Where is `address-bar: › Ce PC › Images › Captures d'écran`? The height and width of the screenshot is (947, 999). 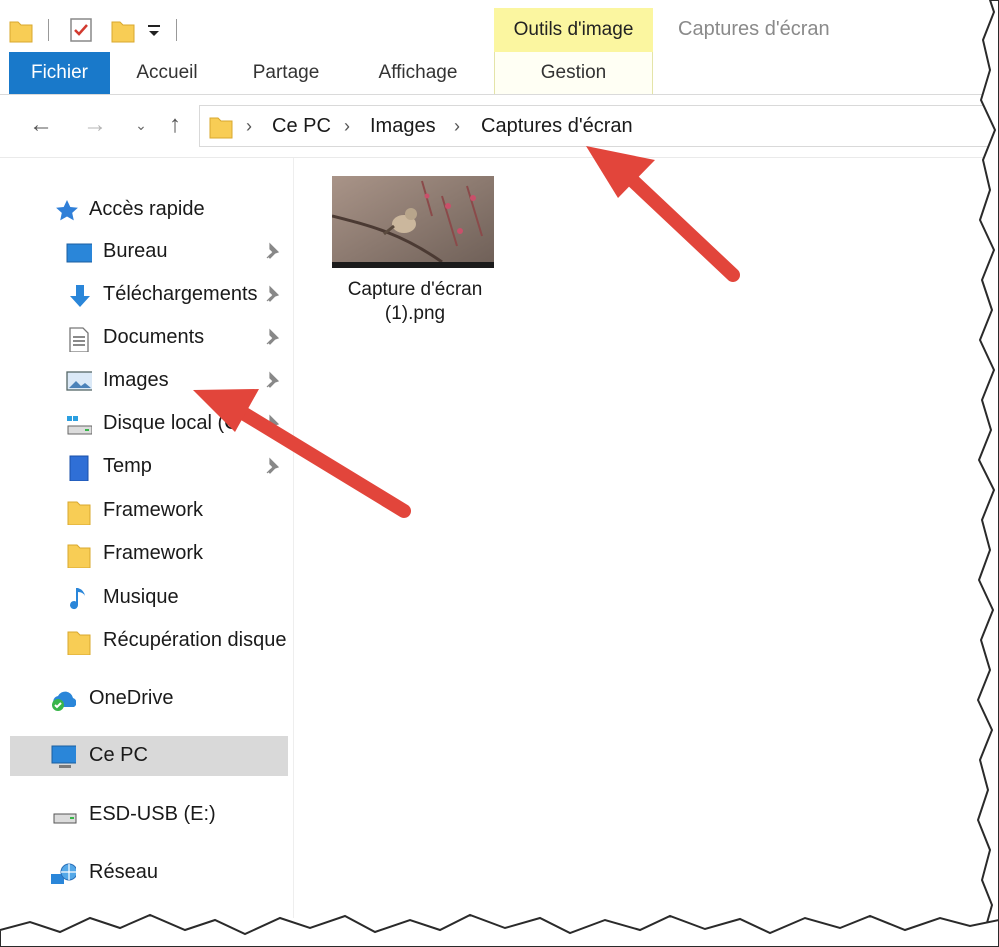
address-bar: › Ce PC › Images › Captures d'écran is located at coordinates (594, 126).